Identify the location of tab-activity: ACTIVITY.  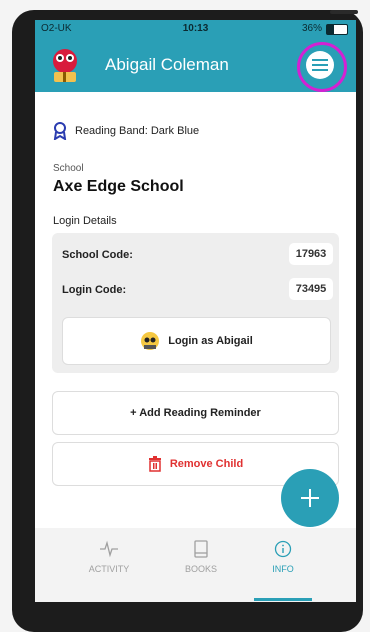
(109, 557).